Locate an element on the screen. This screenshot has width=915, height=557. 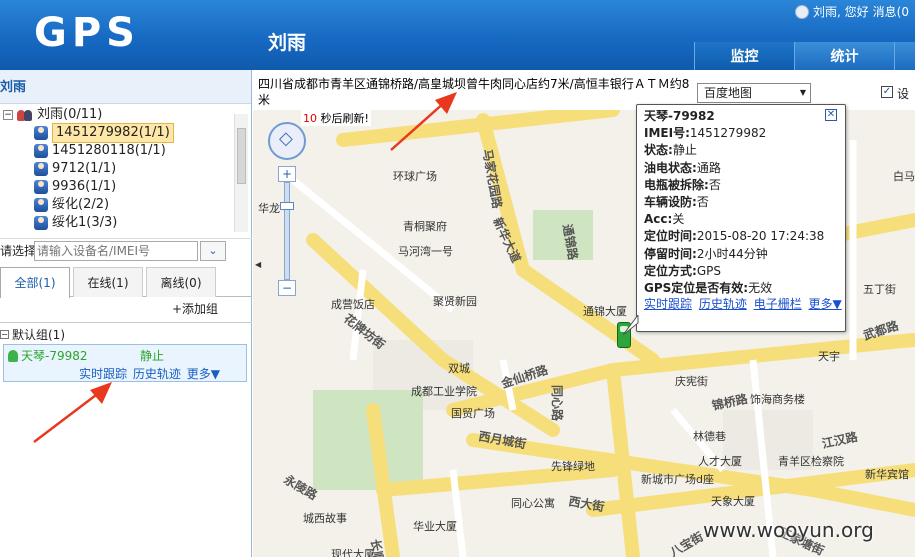
map-label: 华龙 is located at coordinates (269, 208).